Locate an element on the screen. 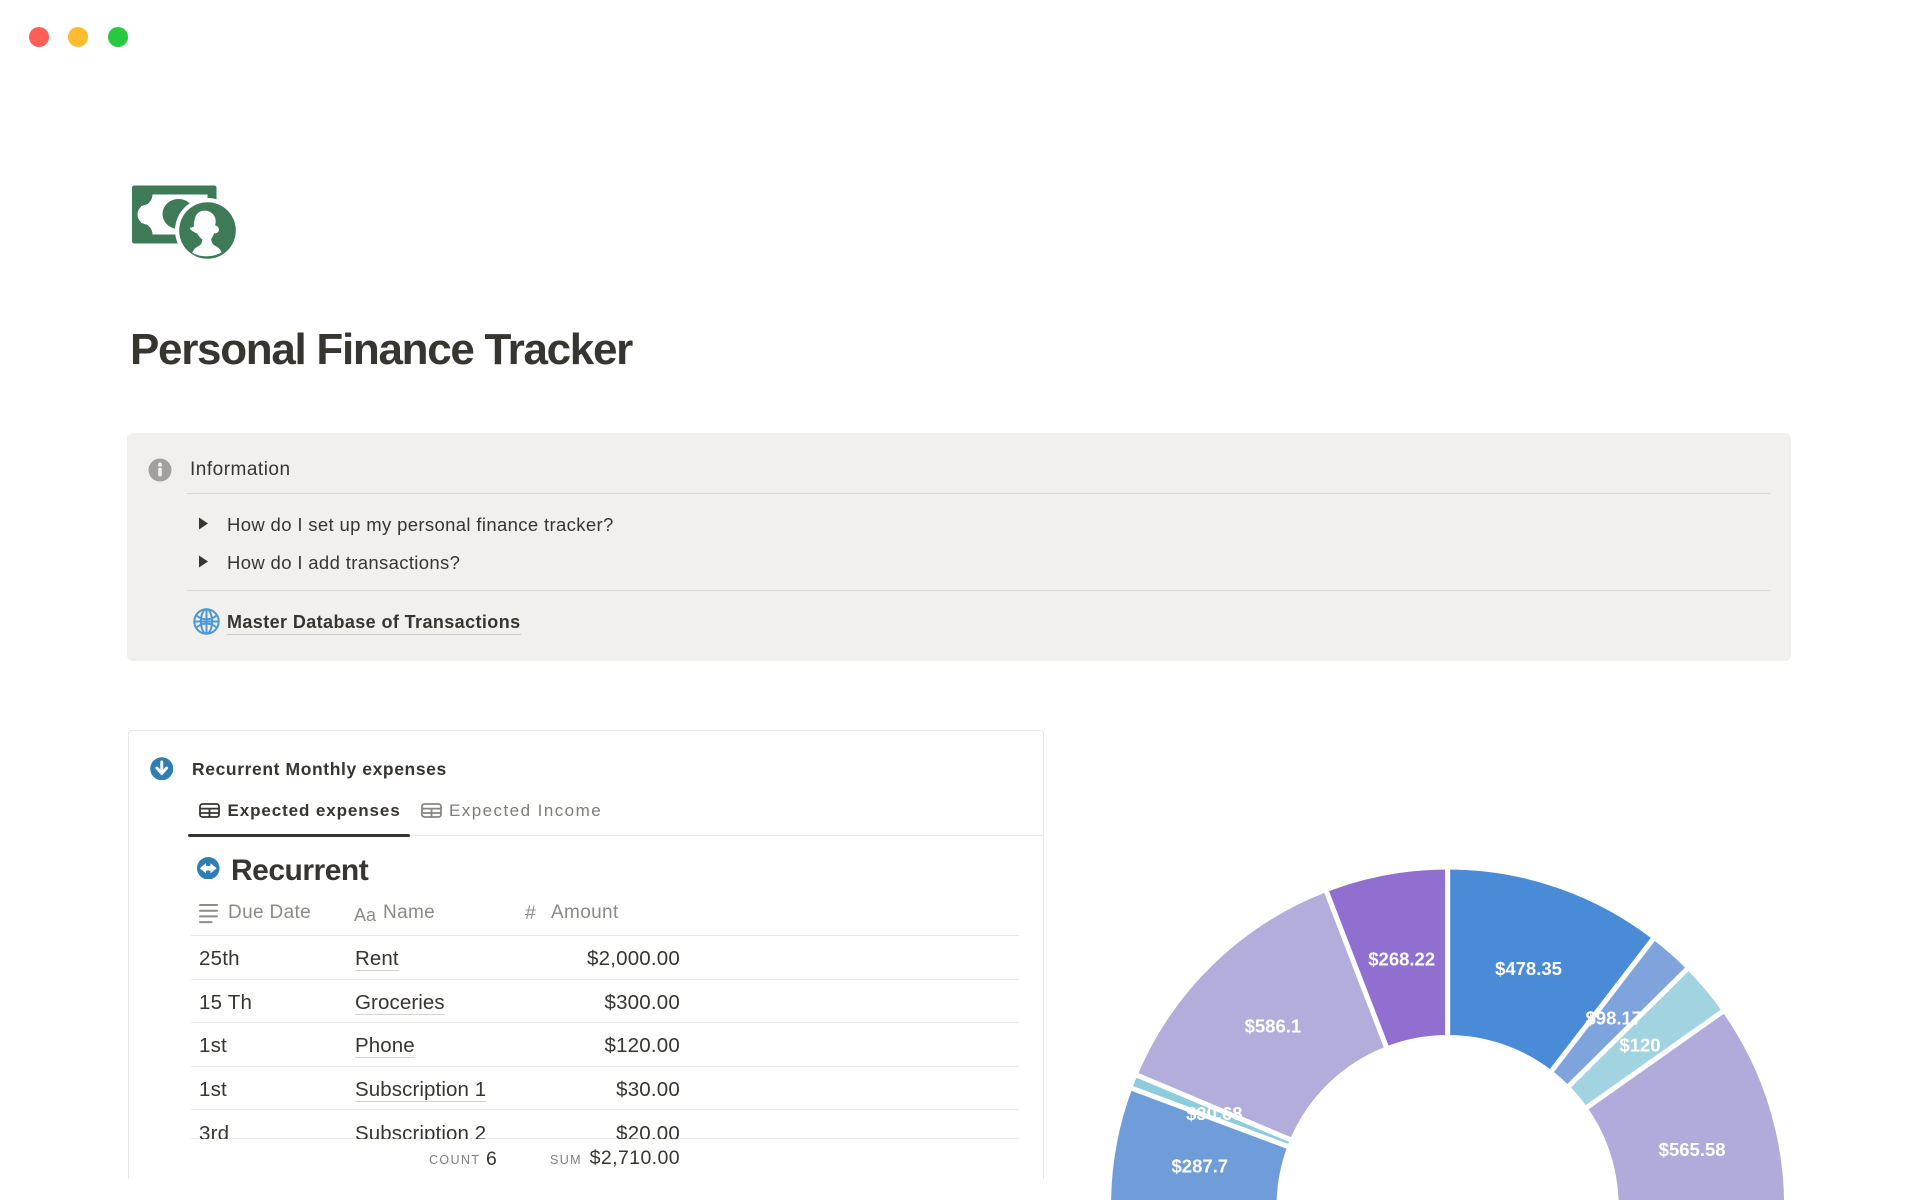  svg-text: $30.68 is located at coordinates (1214, 1113).